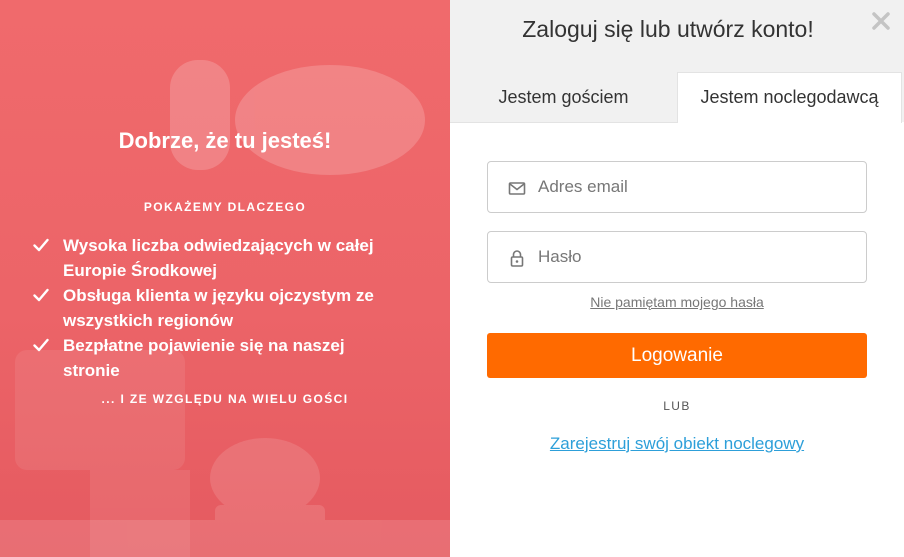 This screenshot has height=557, width=904. I want to click on promo-footer: ... I ZE WZGLĘDU NA WIELU GOŚCI, so click(225, 399).